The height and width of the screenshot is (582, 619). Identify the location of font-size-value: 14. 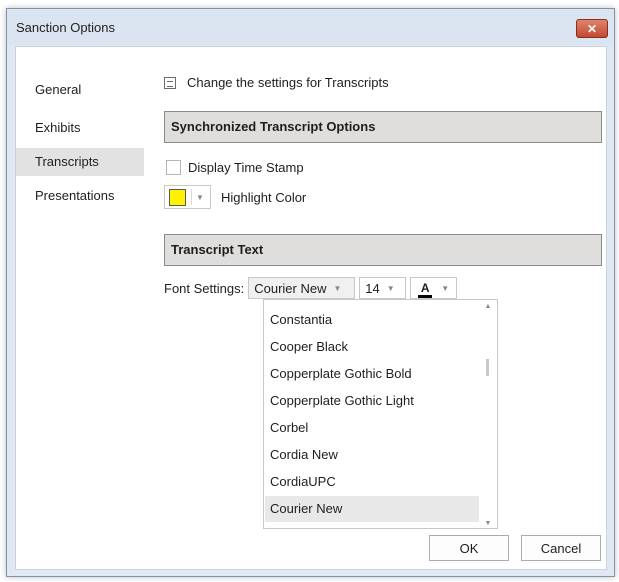
(372, 288).